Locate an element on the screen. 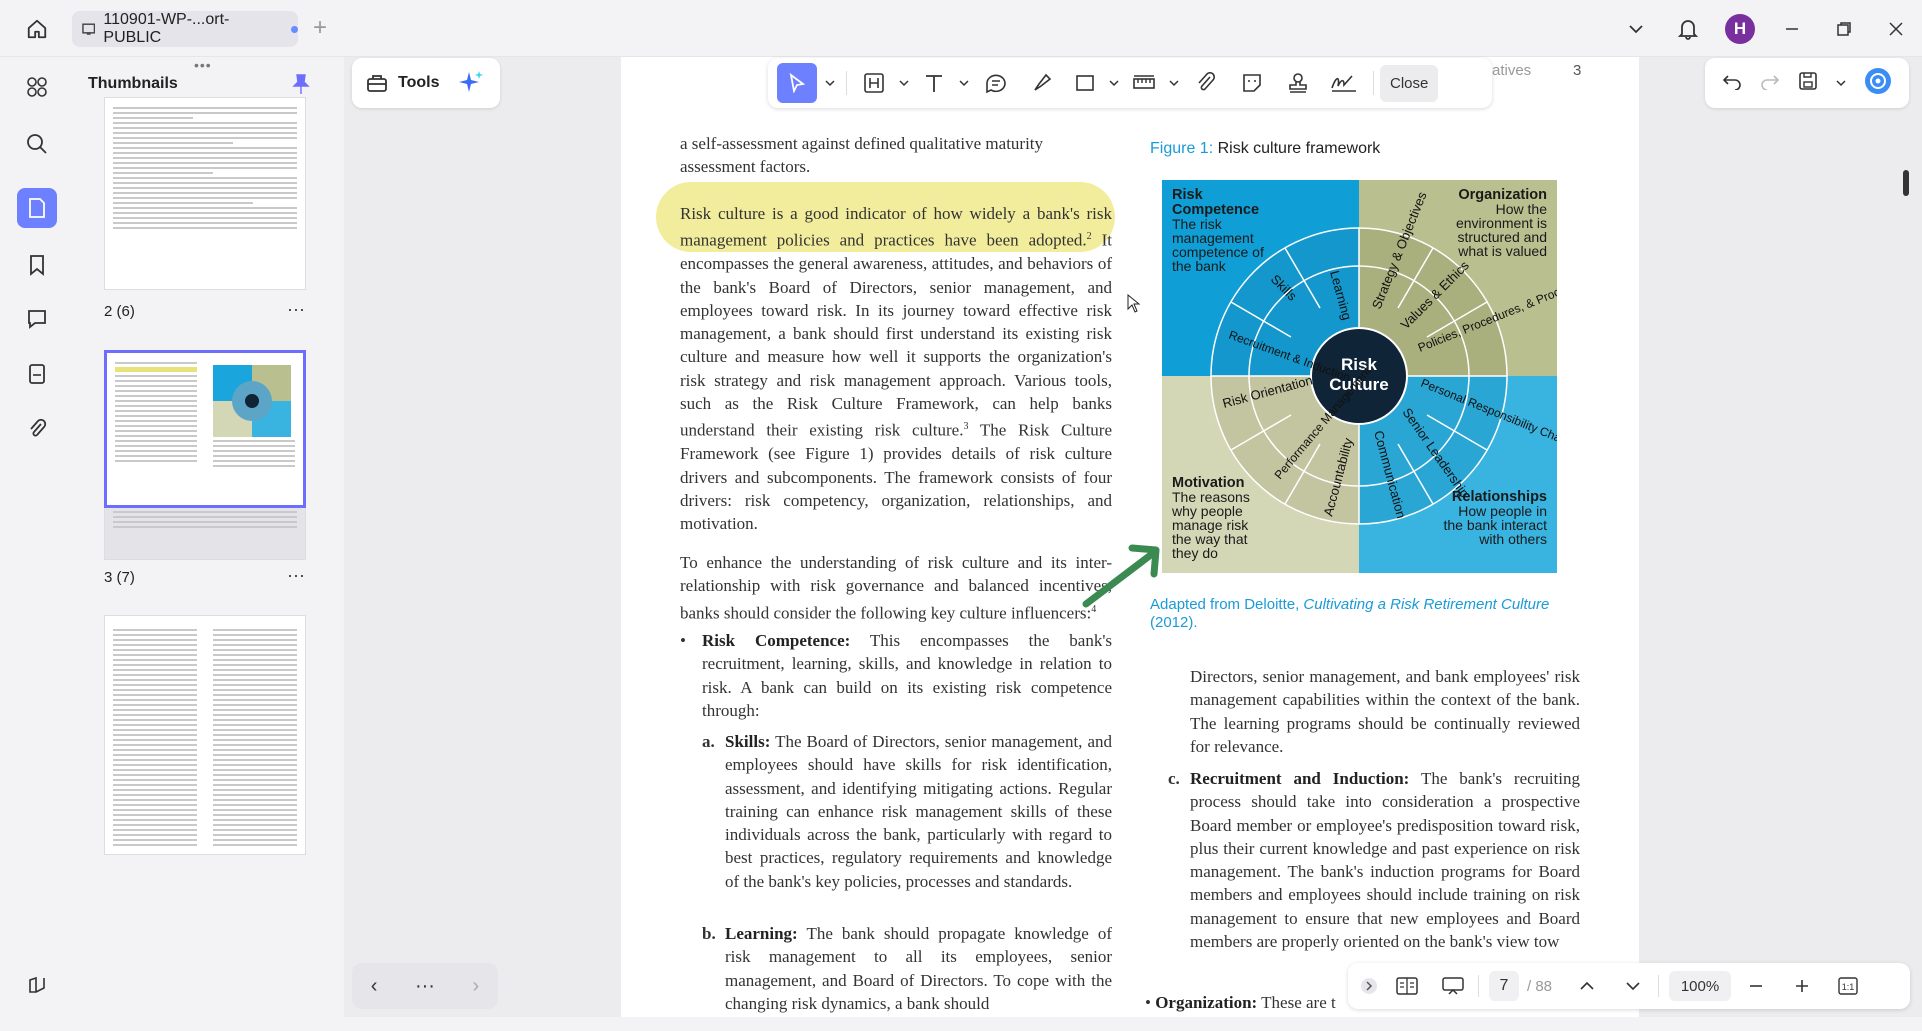  highlighter-tool is located at coordinates (1042, 83).